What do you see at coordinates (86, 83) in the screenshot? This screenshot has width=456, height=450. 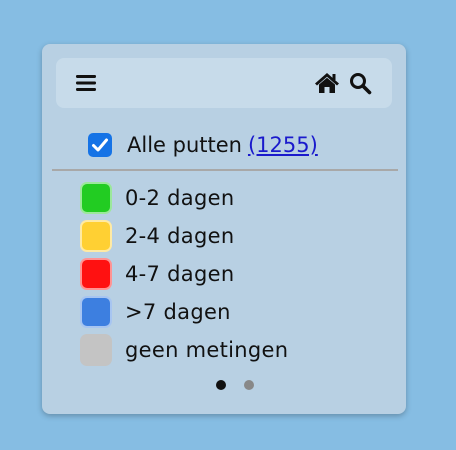 I see `menu-icon` at bounding box center [86, 83].